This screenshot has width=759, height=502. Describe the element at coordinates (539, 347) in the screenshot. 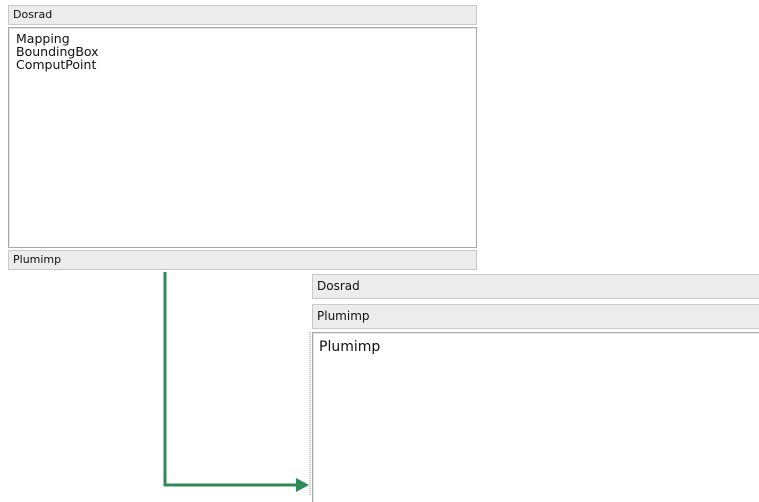

I see `list-item-plumimp: Plumimp` at that location.